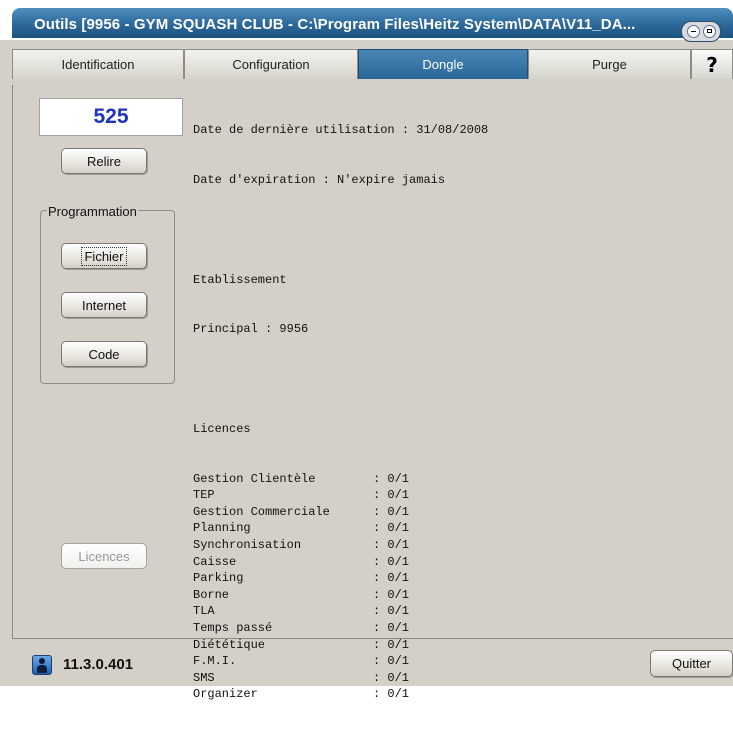  I want to click on tab-label: Configuration, so click(271, 64).